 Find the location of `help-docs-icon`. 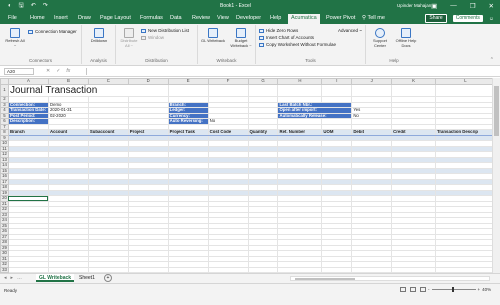

help-docs-icon is located at coordinates (406, 33).